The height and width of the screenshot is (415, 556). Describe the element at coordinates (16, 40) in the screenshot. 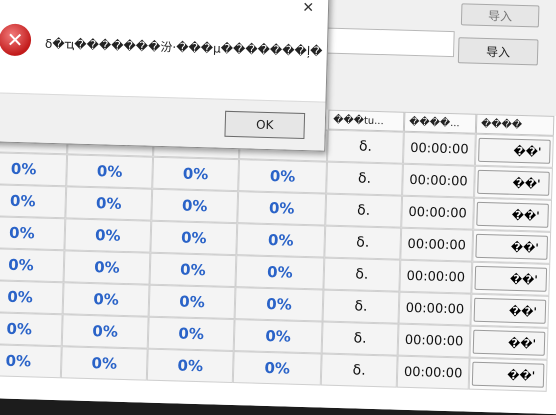

I see `error-icon: ✕` at that location.